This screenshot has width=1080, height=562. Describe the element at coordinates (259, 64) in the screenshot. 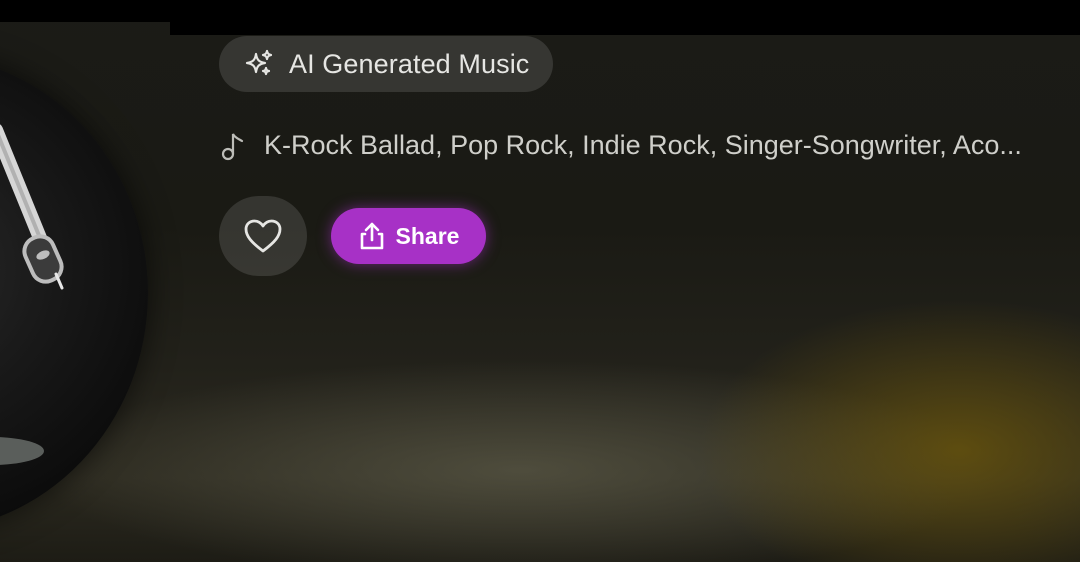

I see `sparkles-icon` at that location.